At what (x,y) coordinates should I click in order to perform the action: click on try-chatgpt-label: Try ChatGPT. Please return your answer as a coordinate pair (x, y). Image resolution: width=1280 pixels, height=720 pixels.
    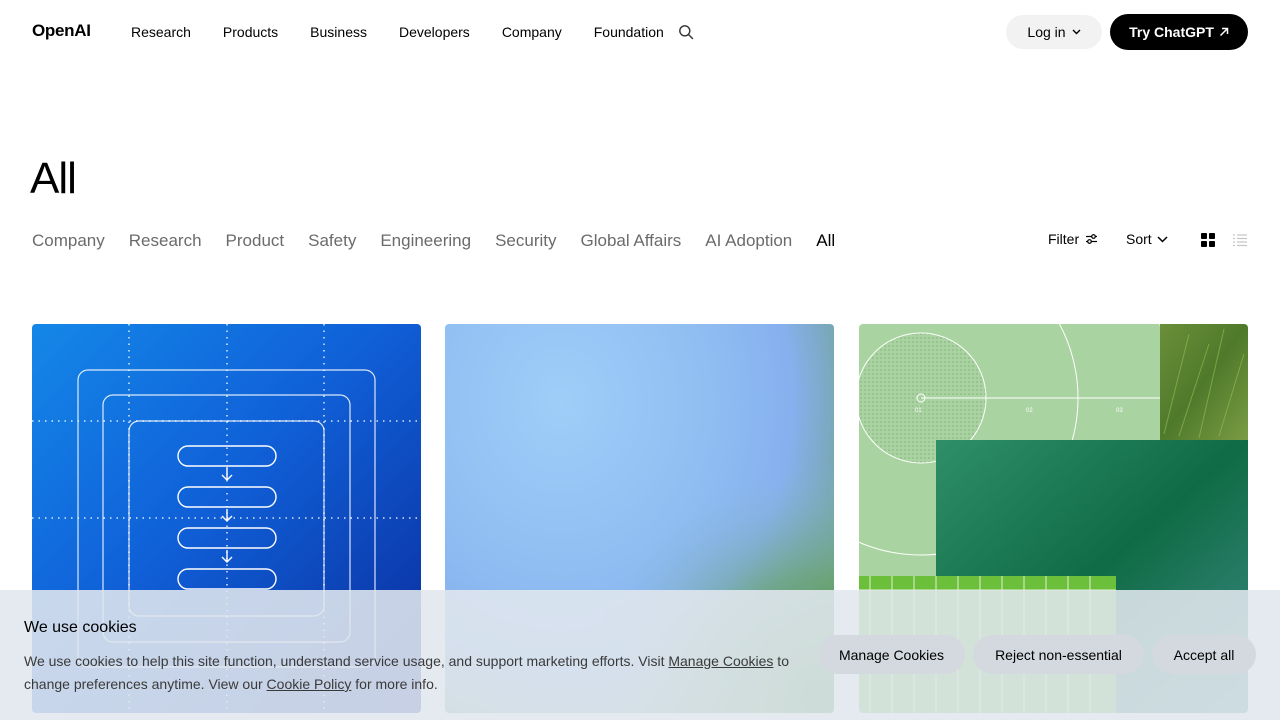
    Looking at the image, I should click on (1171, 32).